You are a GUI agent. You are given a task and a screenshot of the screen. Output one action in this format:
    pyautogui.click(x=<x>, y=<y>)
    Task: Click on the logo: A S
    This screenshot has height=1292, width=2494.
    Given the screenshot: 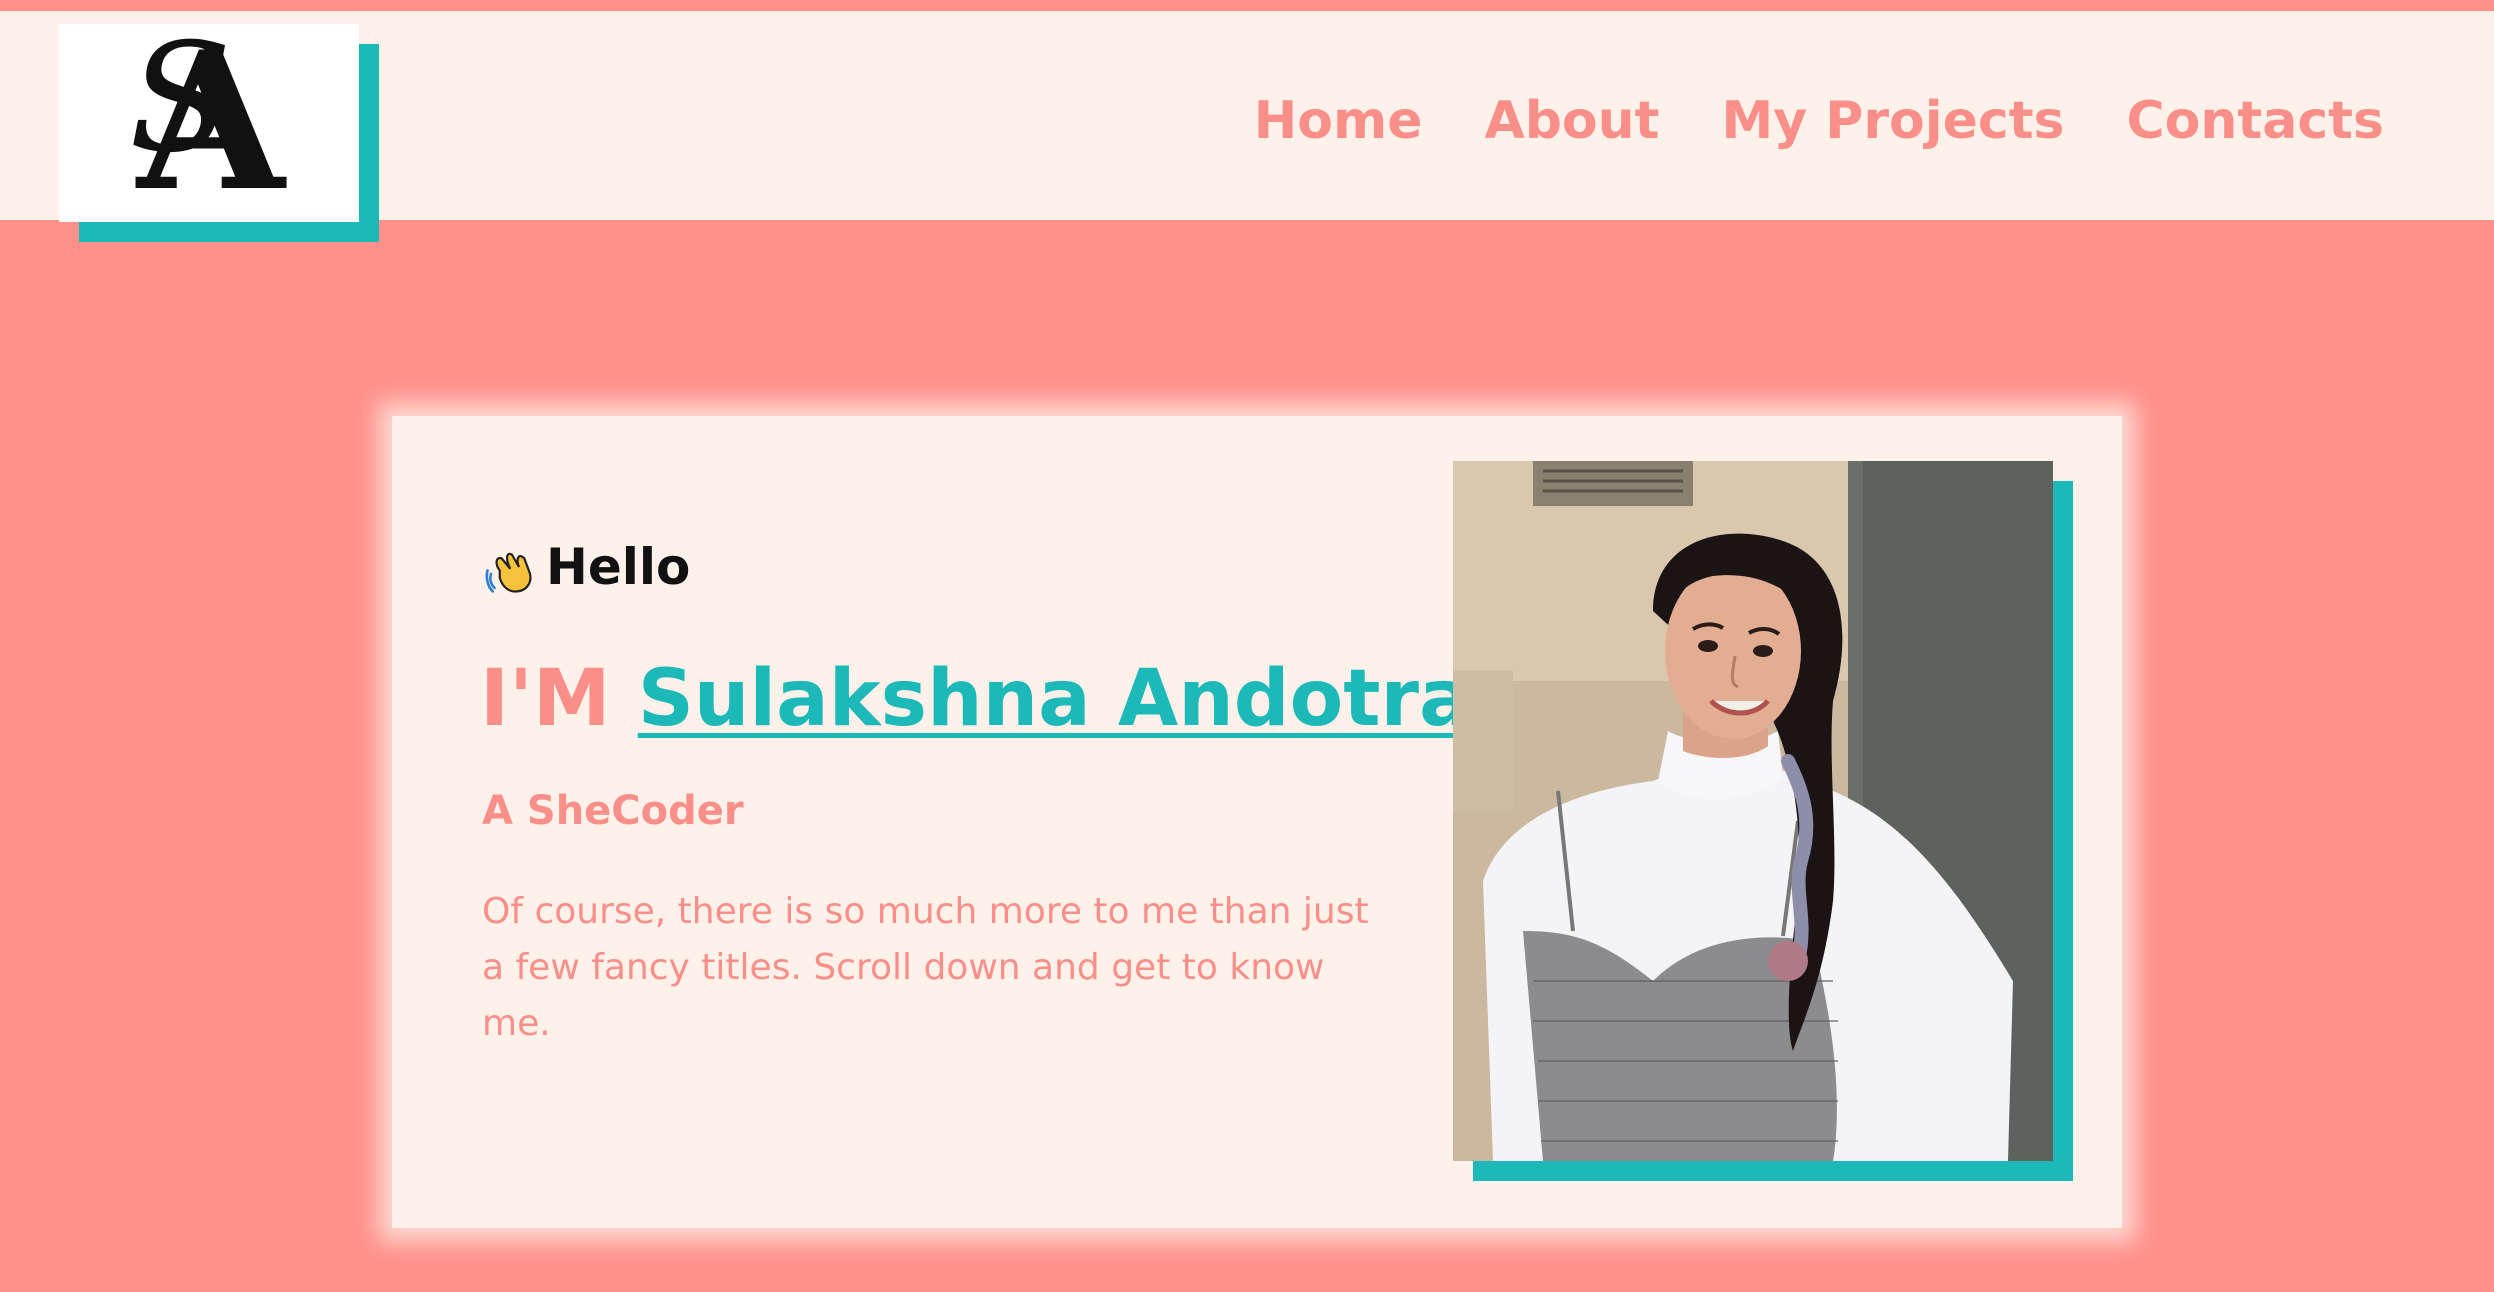 What is the action you would take?
    pyautogui.click(x=219, y=133)
    